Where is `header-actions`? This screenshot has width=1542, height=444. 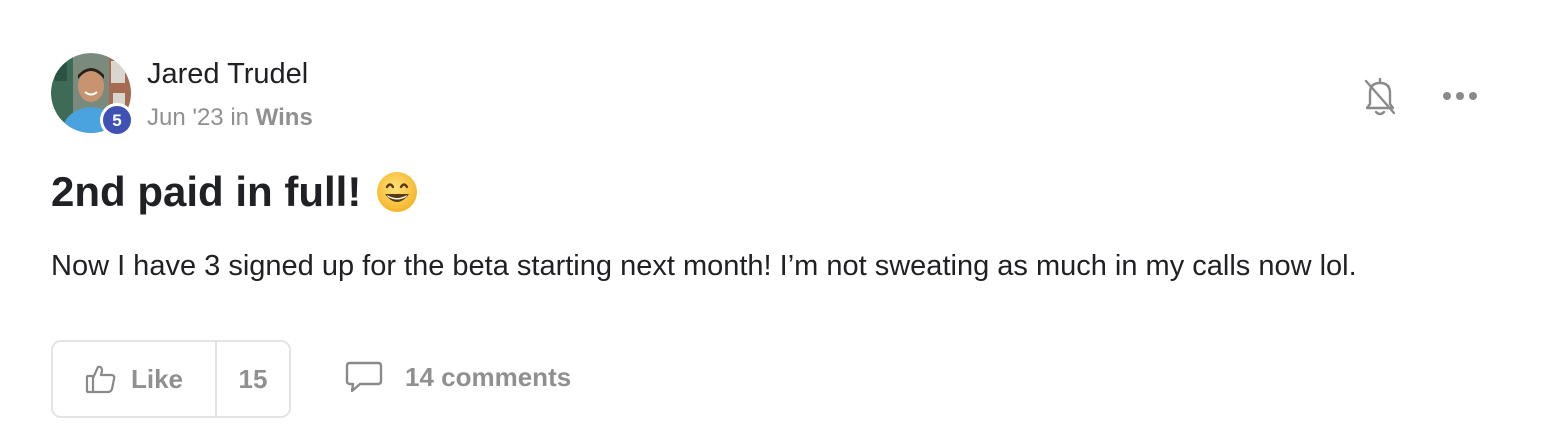 header-actions is located at coordinates (1420, 96).